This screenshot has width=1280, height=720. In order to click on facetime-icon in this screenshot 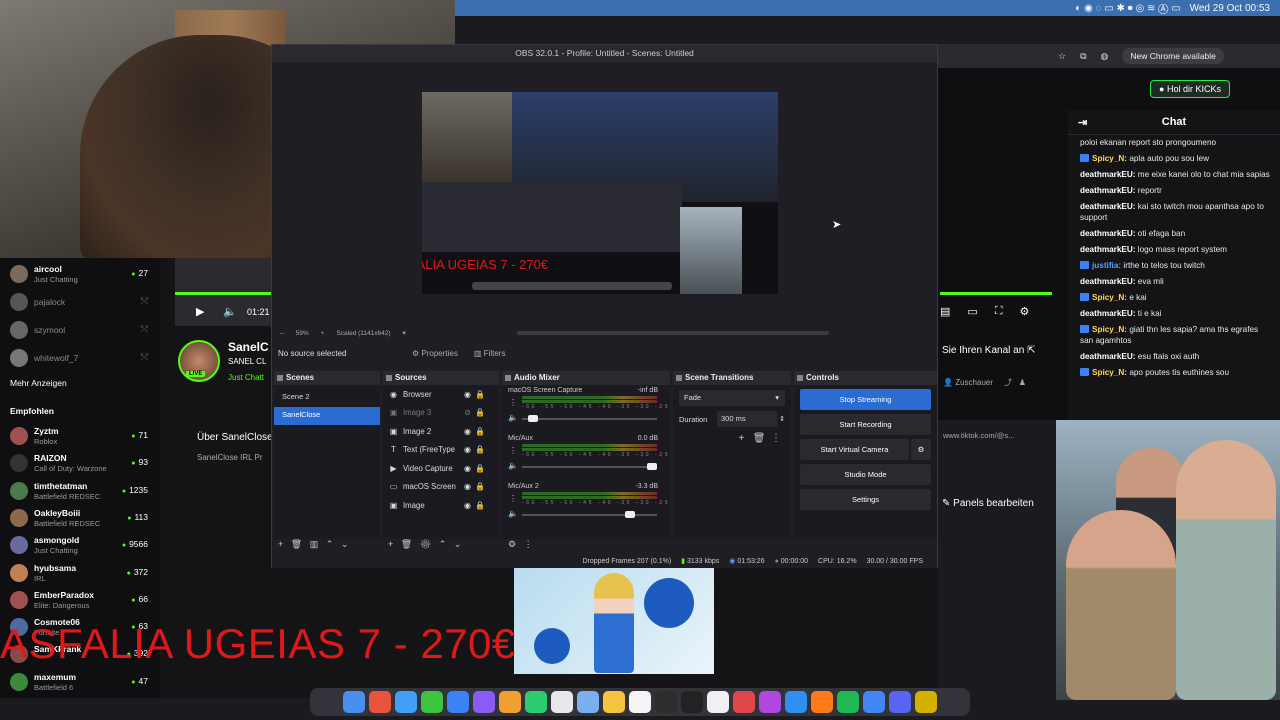, I will do `click(536, 702)`.